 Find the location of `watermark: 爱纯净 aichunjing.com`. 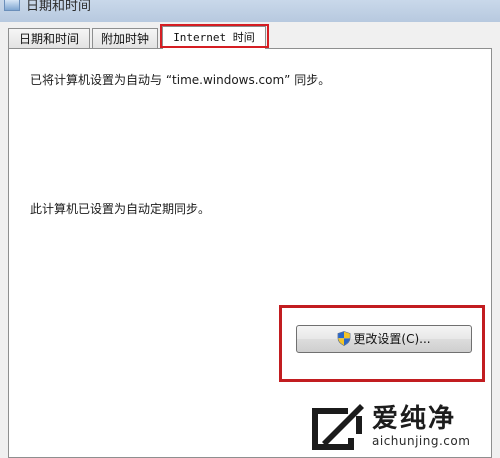

watermark: 爱纯净 aichunjing.com is located at coordinates (399, 426).